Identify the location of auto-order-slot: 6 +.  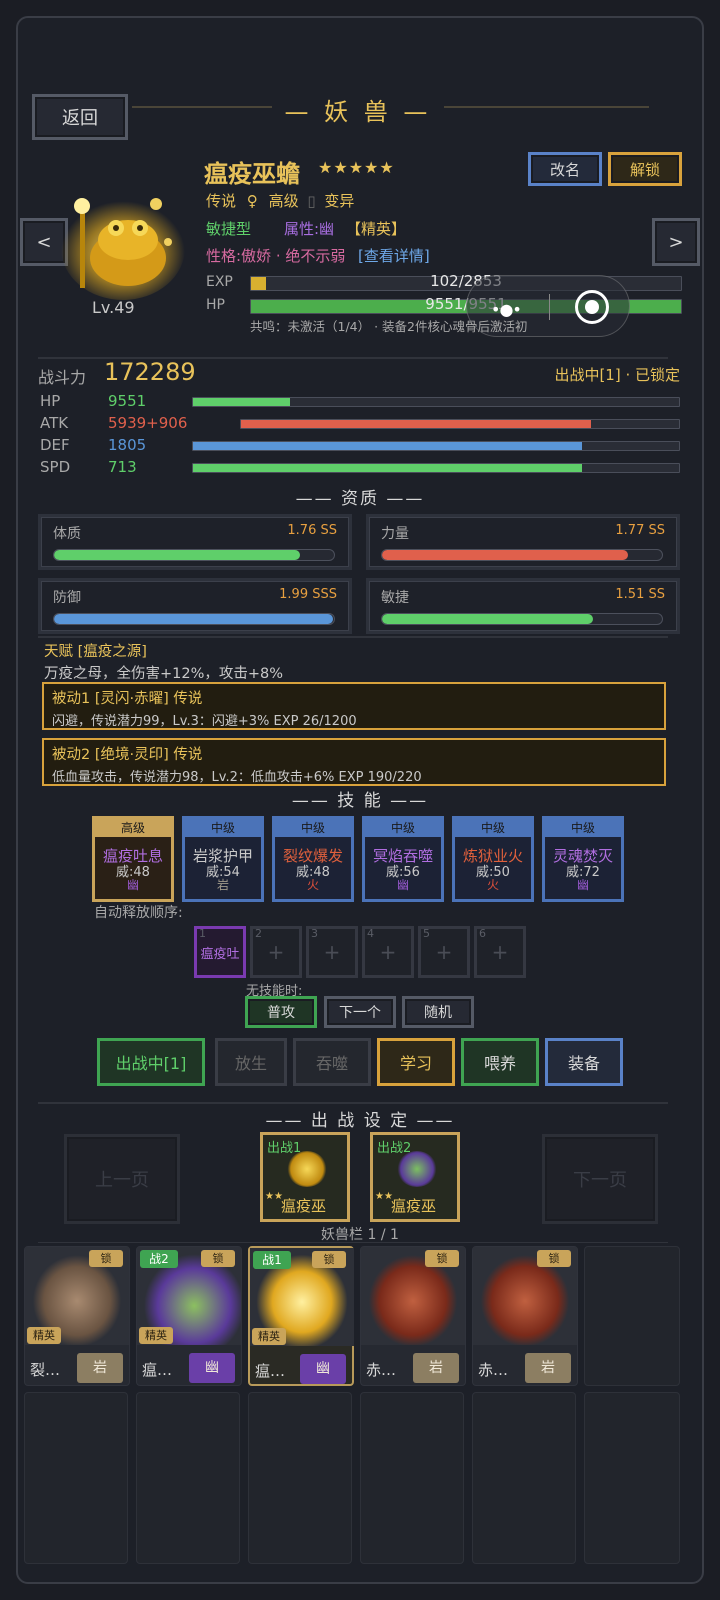
(500, 952).